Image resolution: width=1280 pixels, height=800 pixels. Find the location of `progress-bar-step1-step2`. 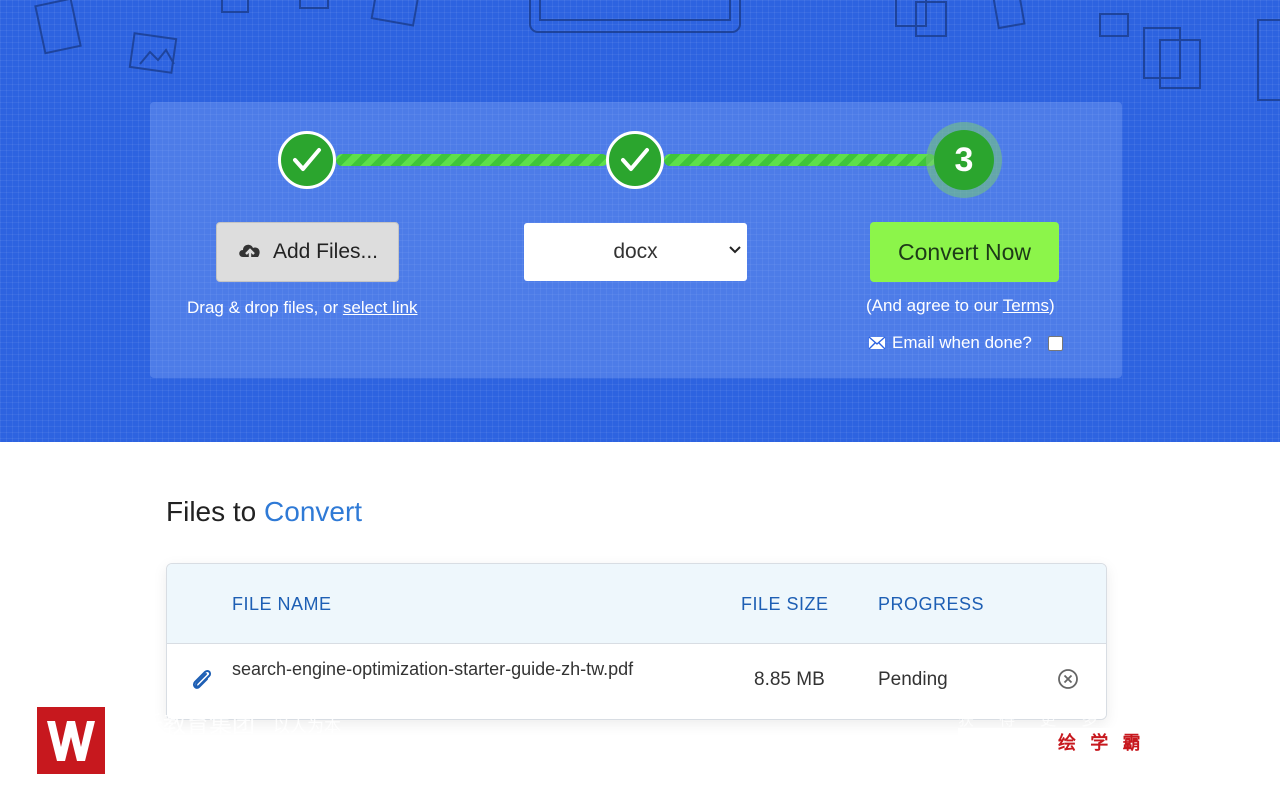

progress-bar-step1-step2 is located at coordinates (472, 160).